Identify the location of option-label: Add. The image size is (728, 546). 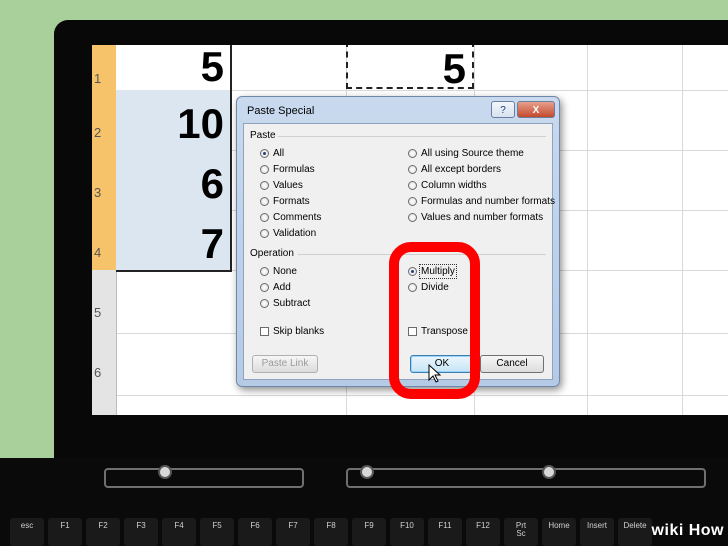
(282, 287).